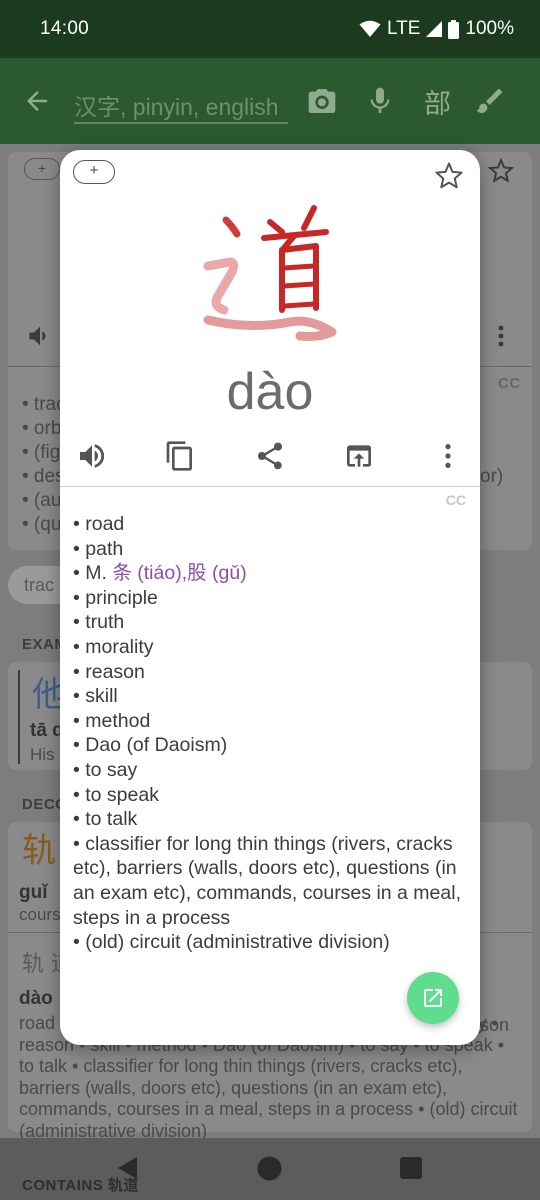 This screenshot has height=1200, width=540. I want to click on open-external-icon, so click(433, 998).